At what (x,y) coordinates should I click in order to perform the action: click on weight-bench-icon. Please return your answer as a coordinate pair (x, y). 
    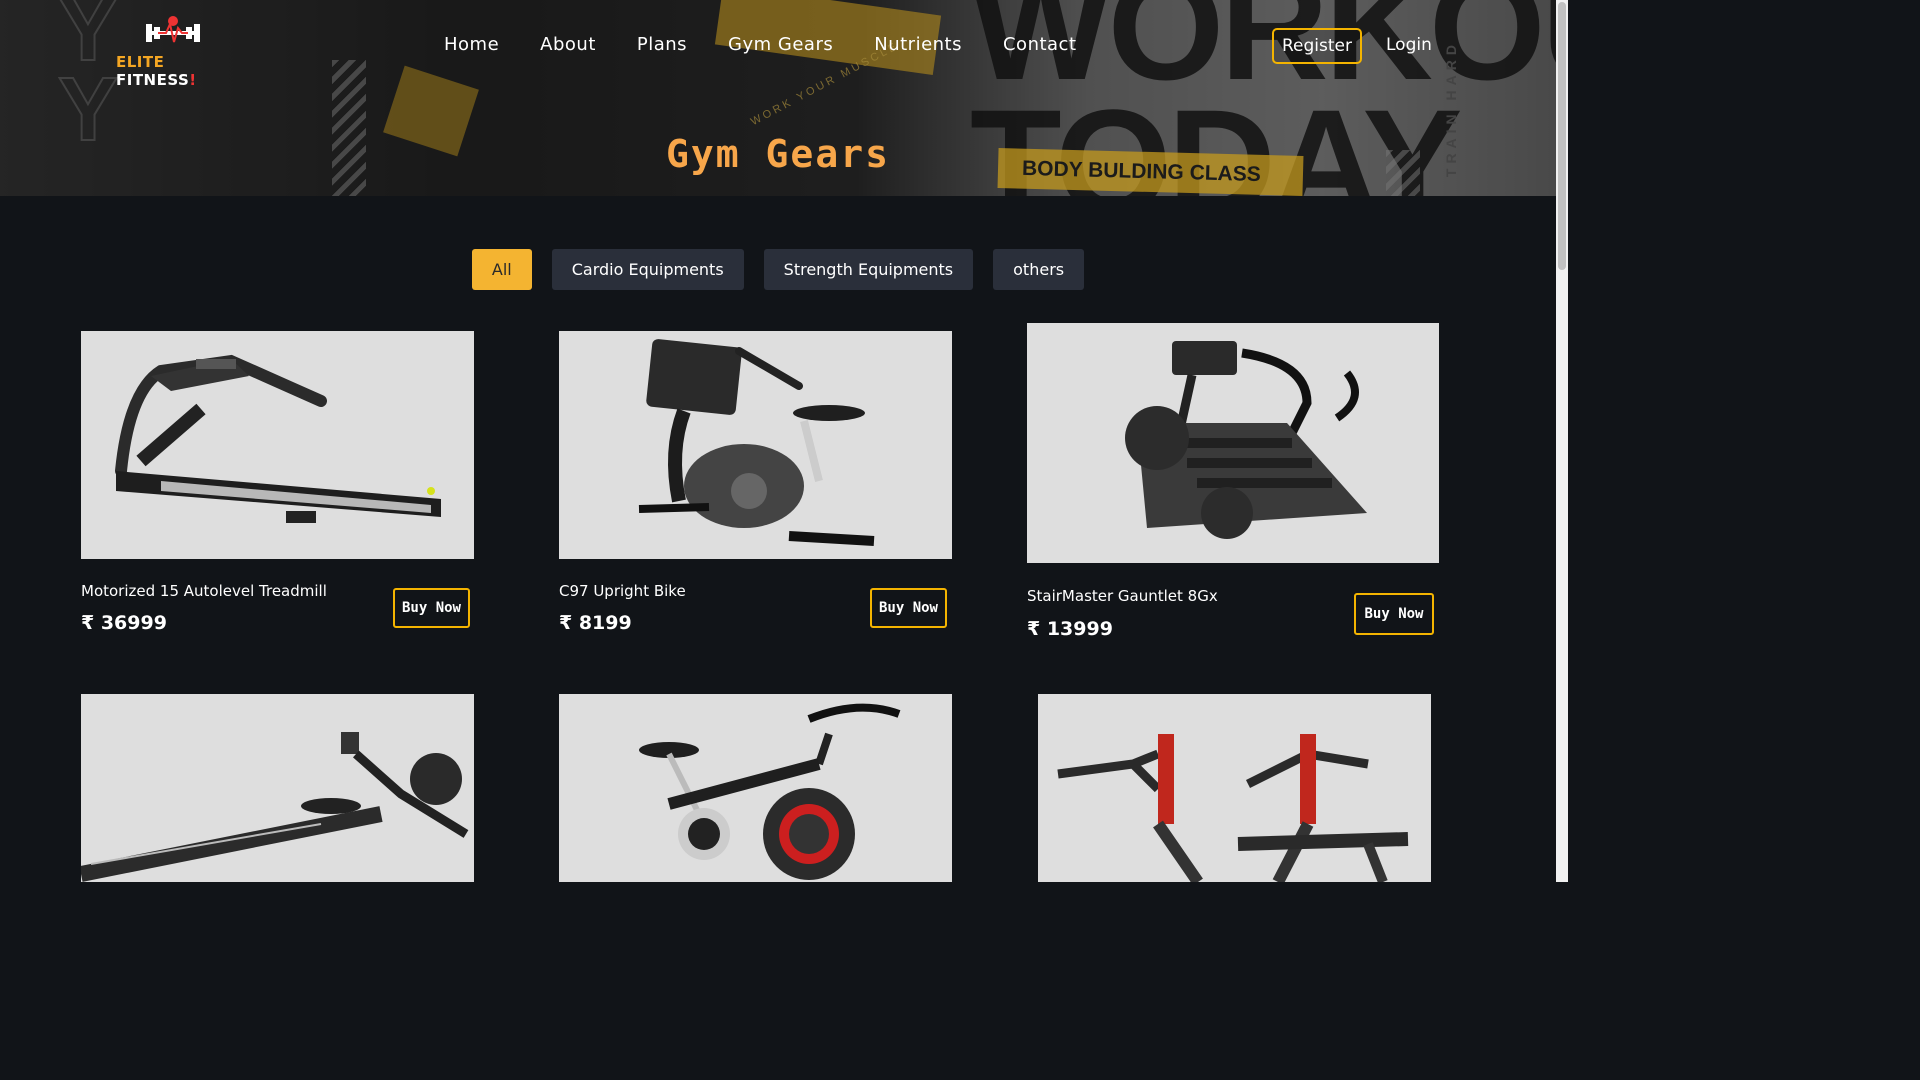
    Looking at the image, I should click on (1234, 788).